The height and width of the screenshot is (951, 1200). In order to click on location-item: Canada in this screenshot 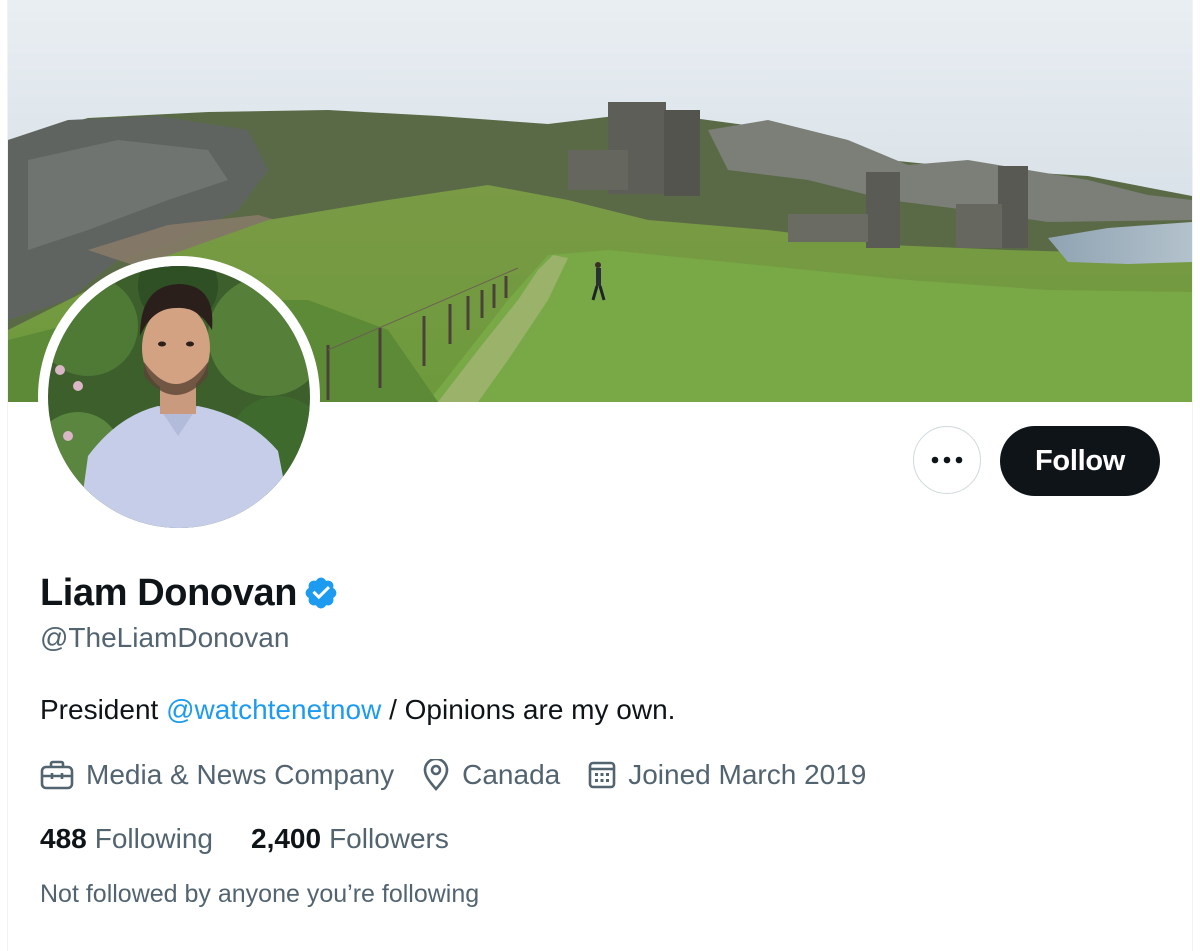, I will do `click(491, 775)`.